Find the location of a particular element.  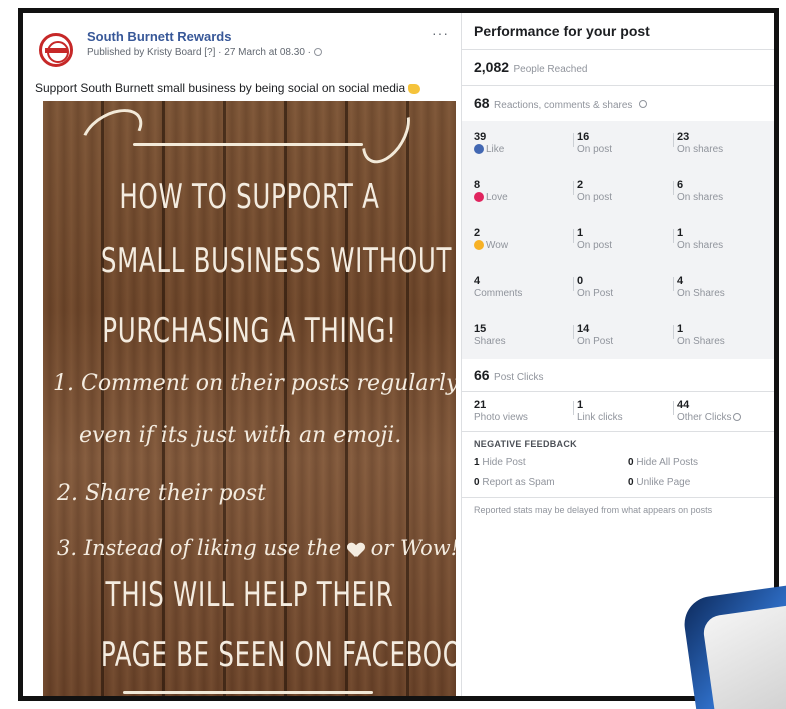

app-icon-decoration is located at coordinates (733, 644).